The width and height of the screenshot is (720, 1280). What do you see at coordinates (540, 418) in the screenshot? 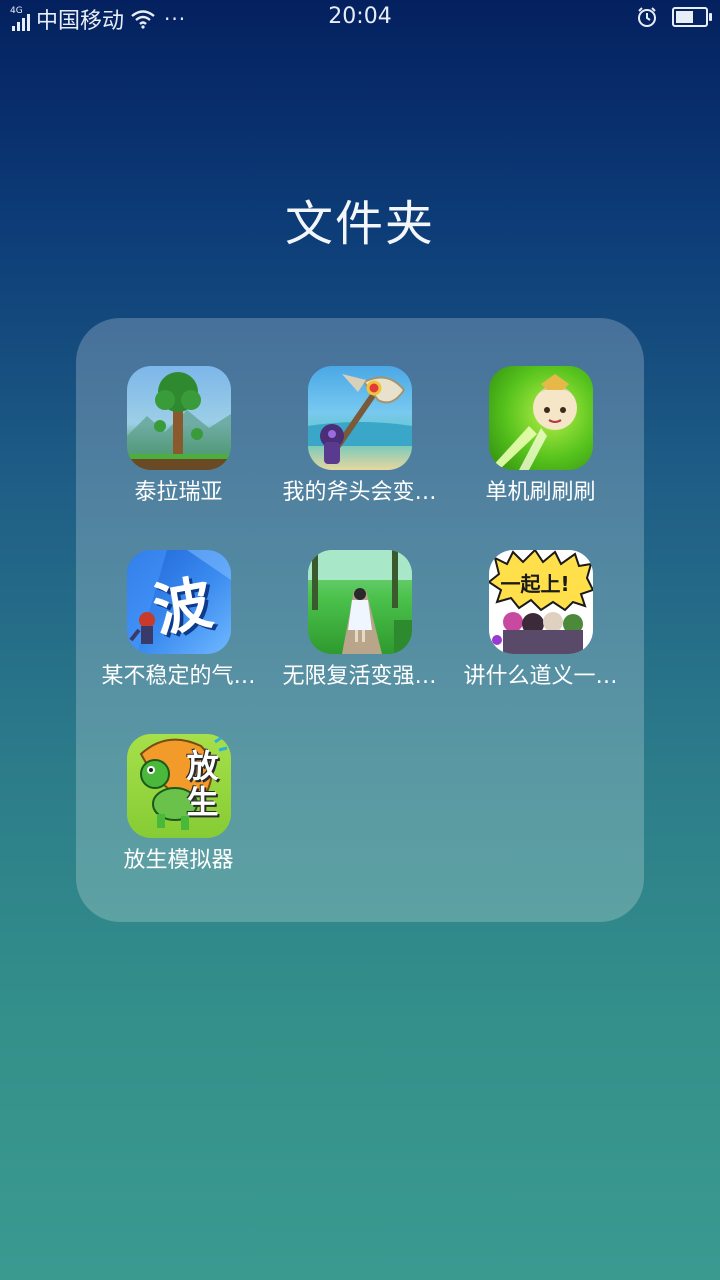
I see `hero-sword-icon` at bounding box center [540, 418].